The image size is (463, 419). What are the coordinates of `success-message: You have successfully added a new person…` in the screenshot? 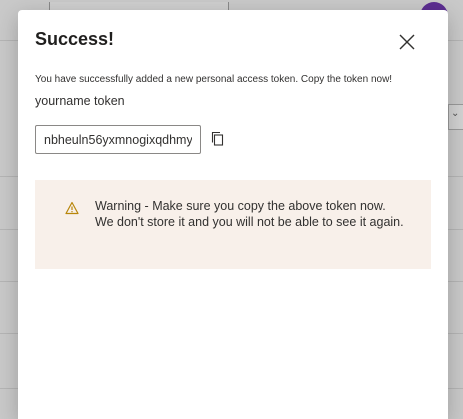 It's located at (214, 79).